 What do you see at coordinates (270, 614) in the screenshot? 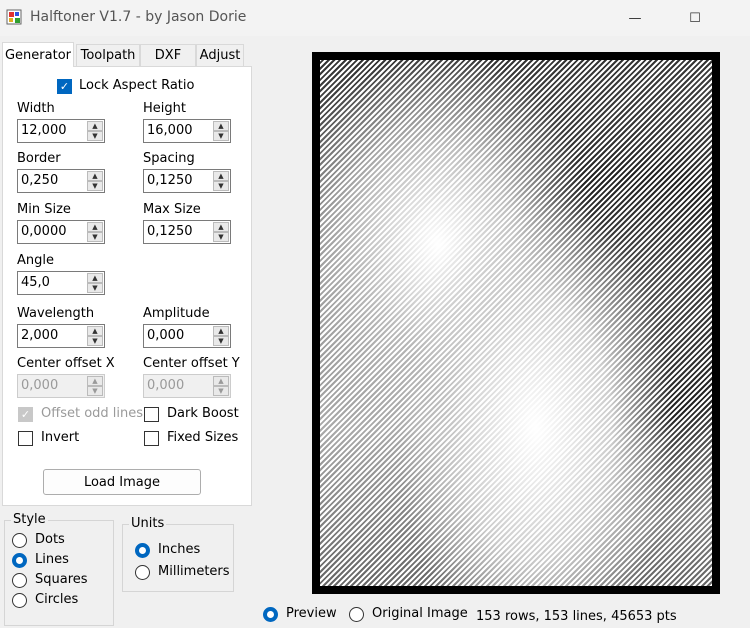
I see `preview-radio` at bounding box center [270, 614].